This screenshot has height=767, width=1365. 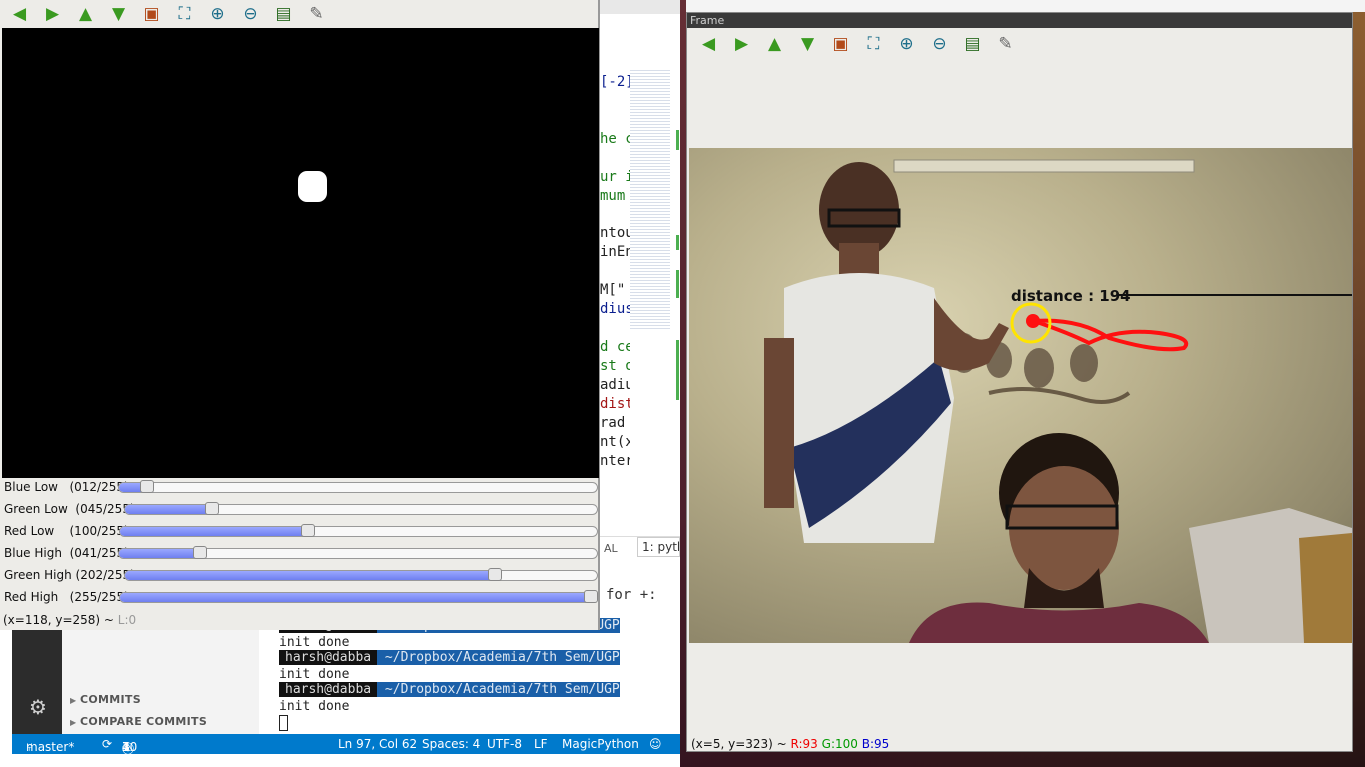 What do you see at coordinates (66, 531) in the screenshot?
I see `slider-label: Red Low (100/255)` at bounding box center [66, 531].